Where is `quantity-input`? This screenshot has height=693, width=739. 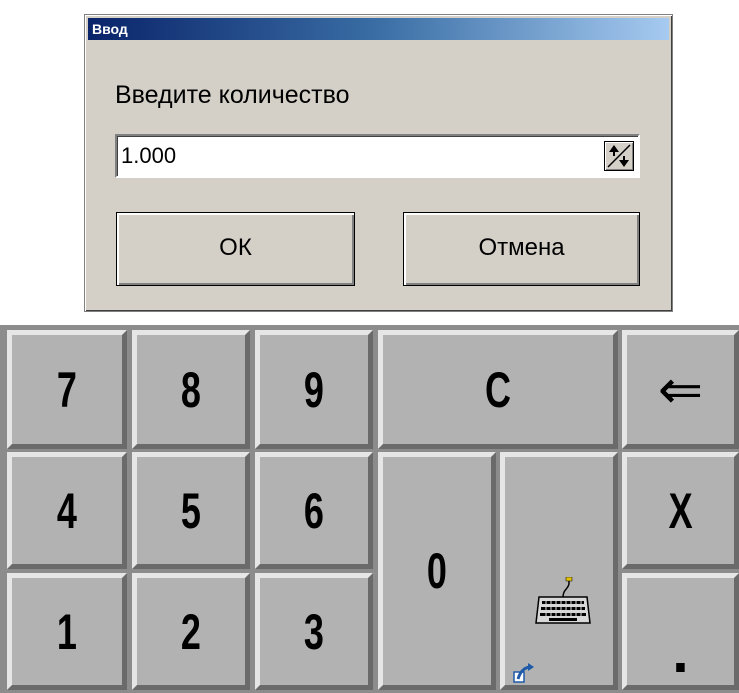 quantity-input is located at coordinates (356, 156).